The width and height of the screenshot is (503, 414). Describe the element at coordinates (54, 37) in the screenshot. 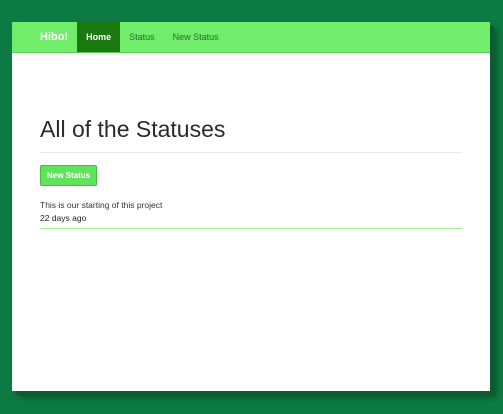

I see `brand-link: Hibo!` at that location.